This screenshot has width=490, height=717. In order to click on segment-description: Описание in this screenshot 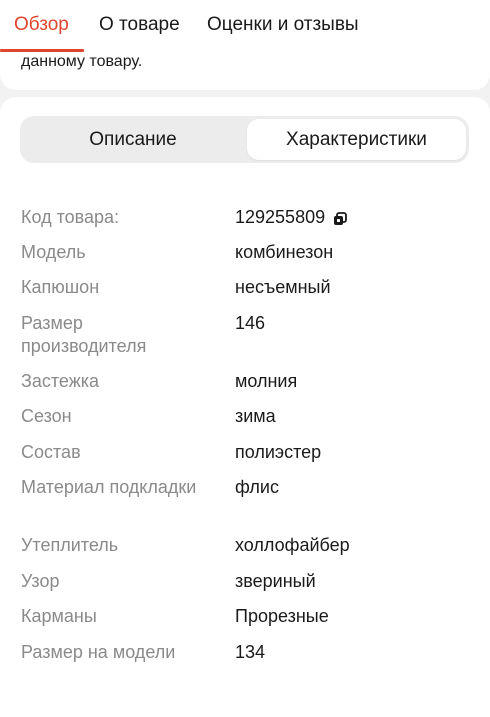, I will do `click(133, 139)`.